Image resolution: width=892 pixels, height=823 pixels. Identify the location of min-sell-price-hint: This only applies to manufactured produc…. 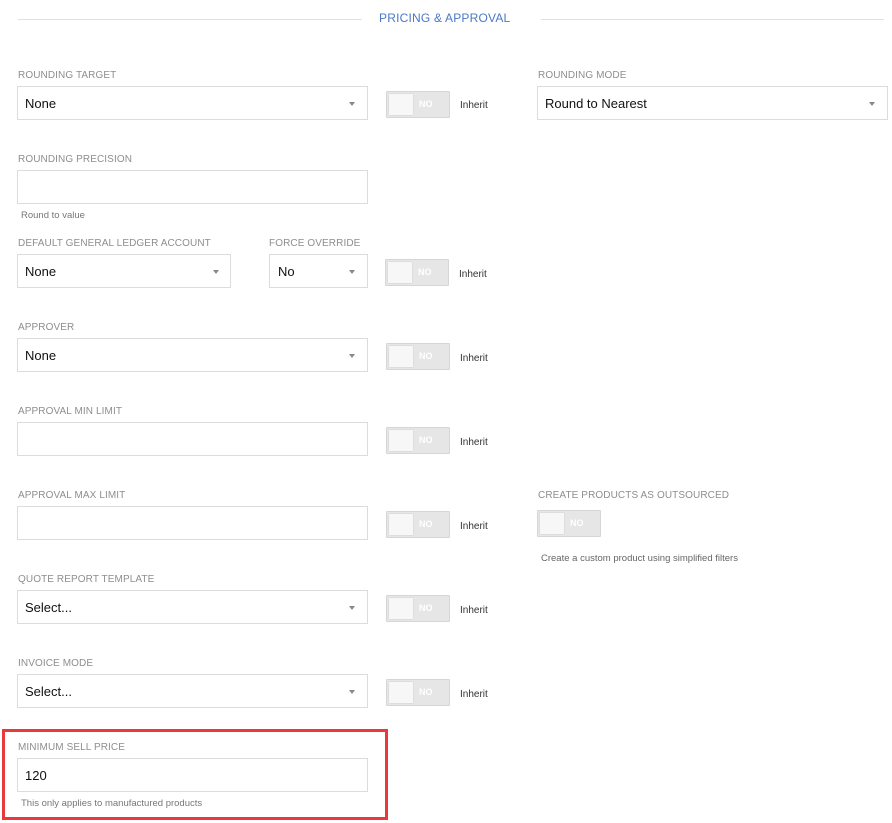
(112, 803).